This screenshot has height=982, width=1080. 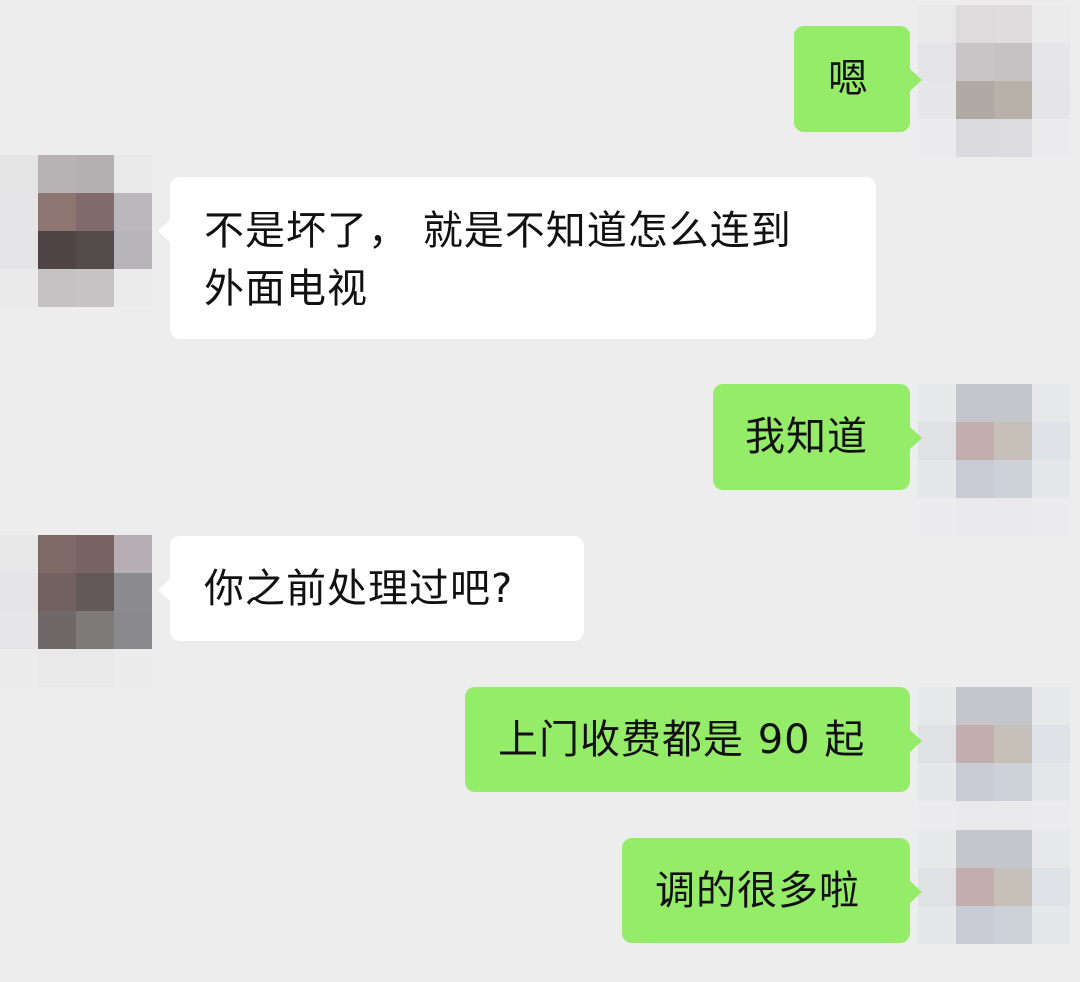 I want to click on message-text: 我知道, so click(x=806, y=437).